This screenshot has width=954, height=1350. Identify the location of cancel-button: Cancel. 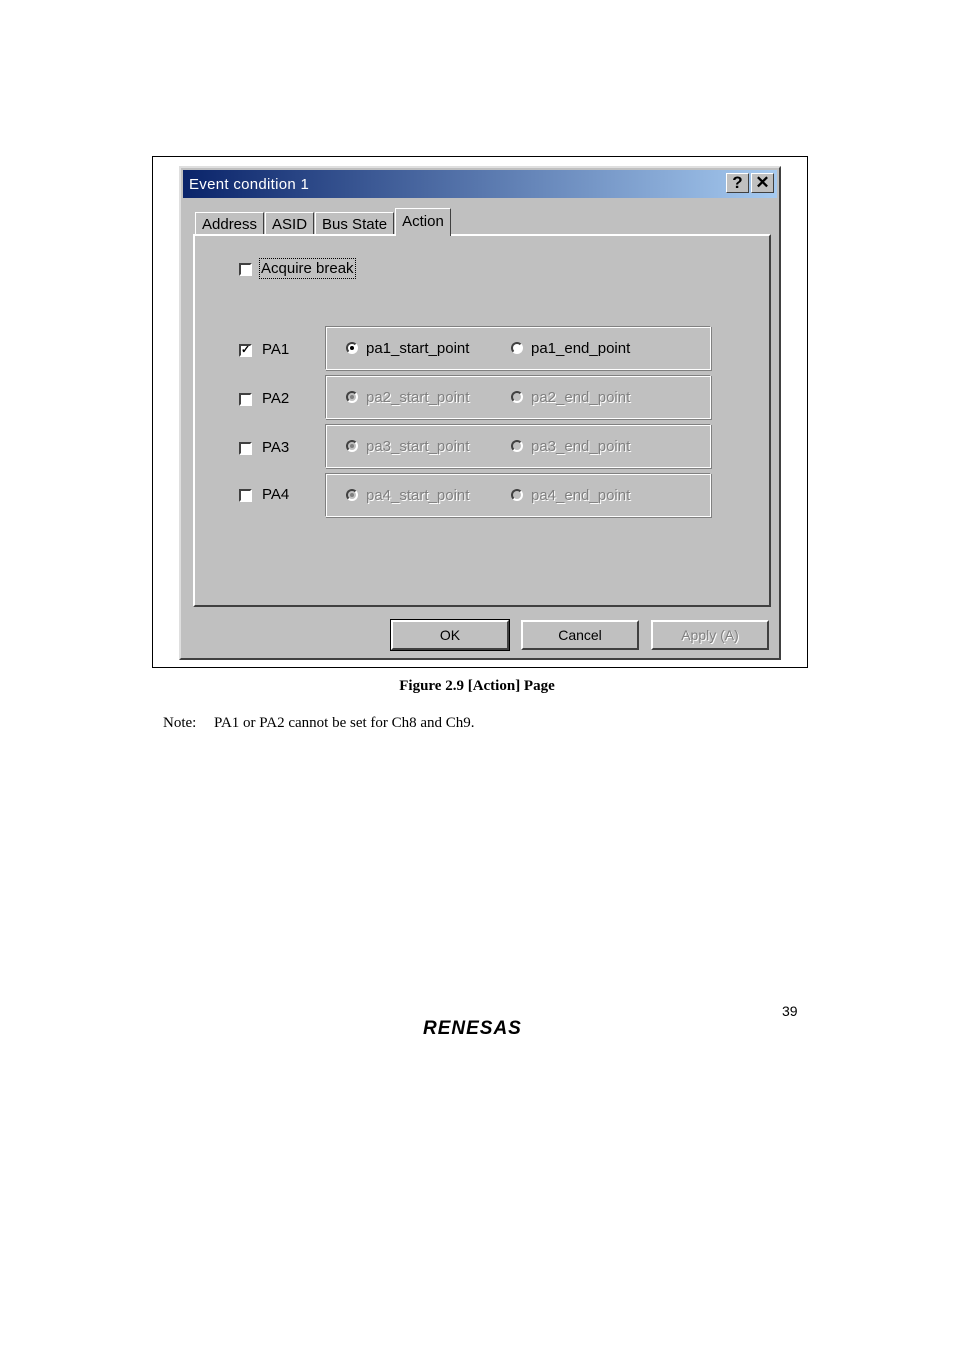
(580, 635).